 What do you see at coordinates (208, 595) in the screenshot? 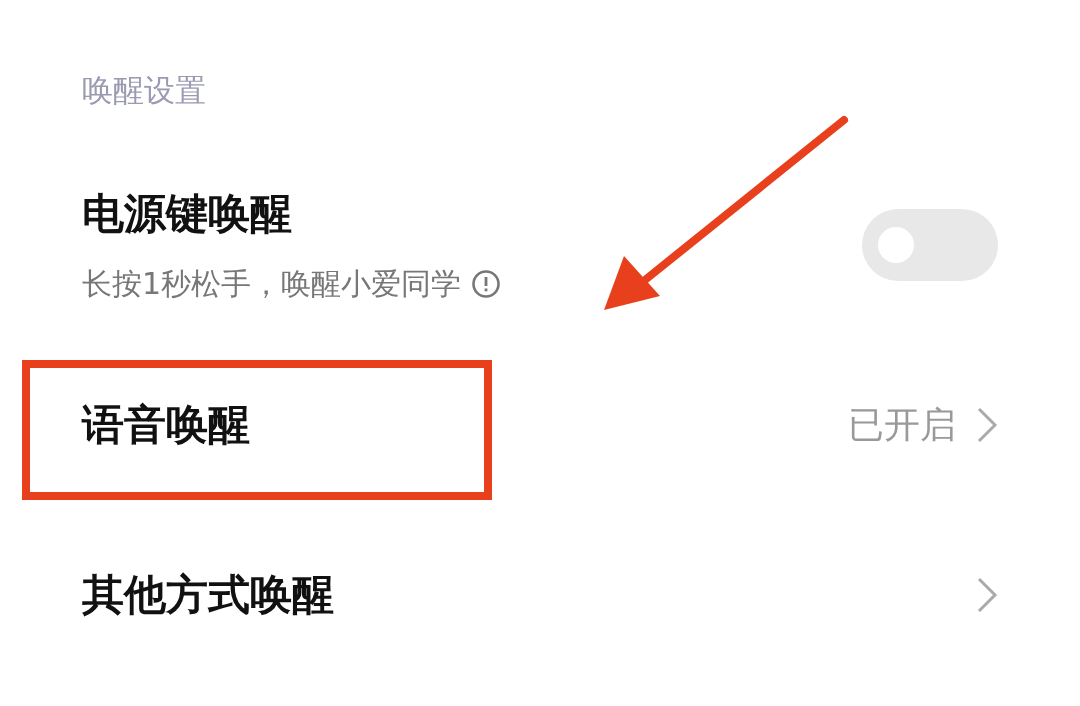
I see `setting-title: 其他方式唤醒` at bounding box center [208, 595].